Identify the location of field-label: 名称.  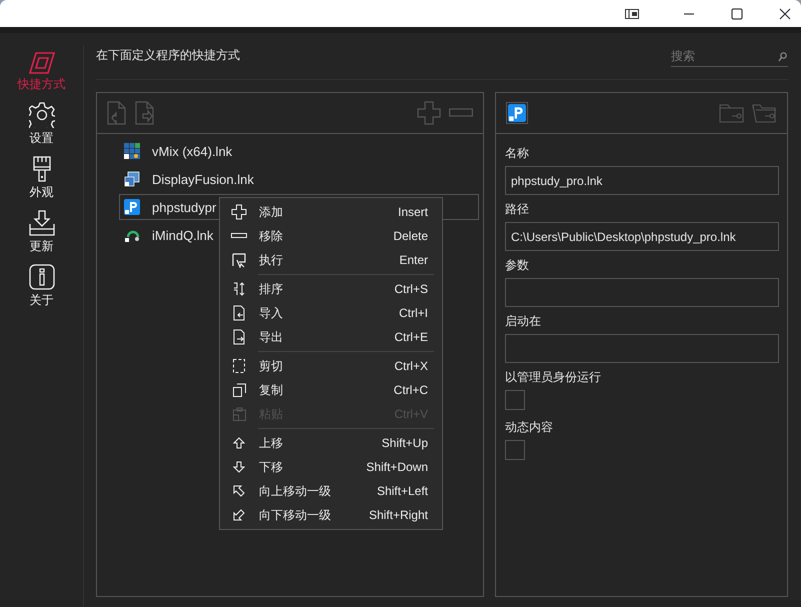
(517, 153).